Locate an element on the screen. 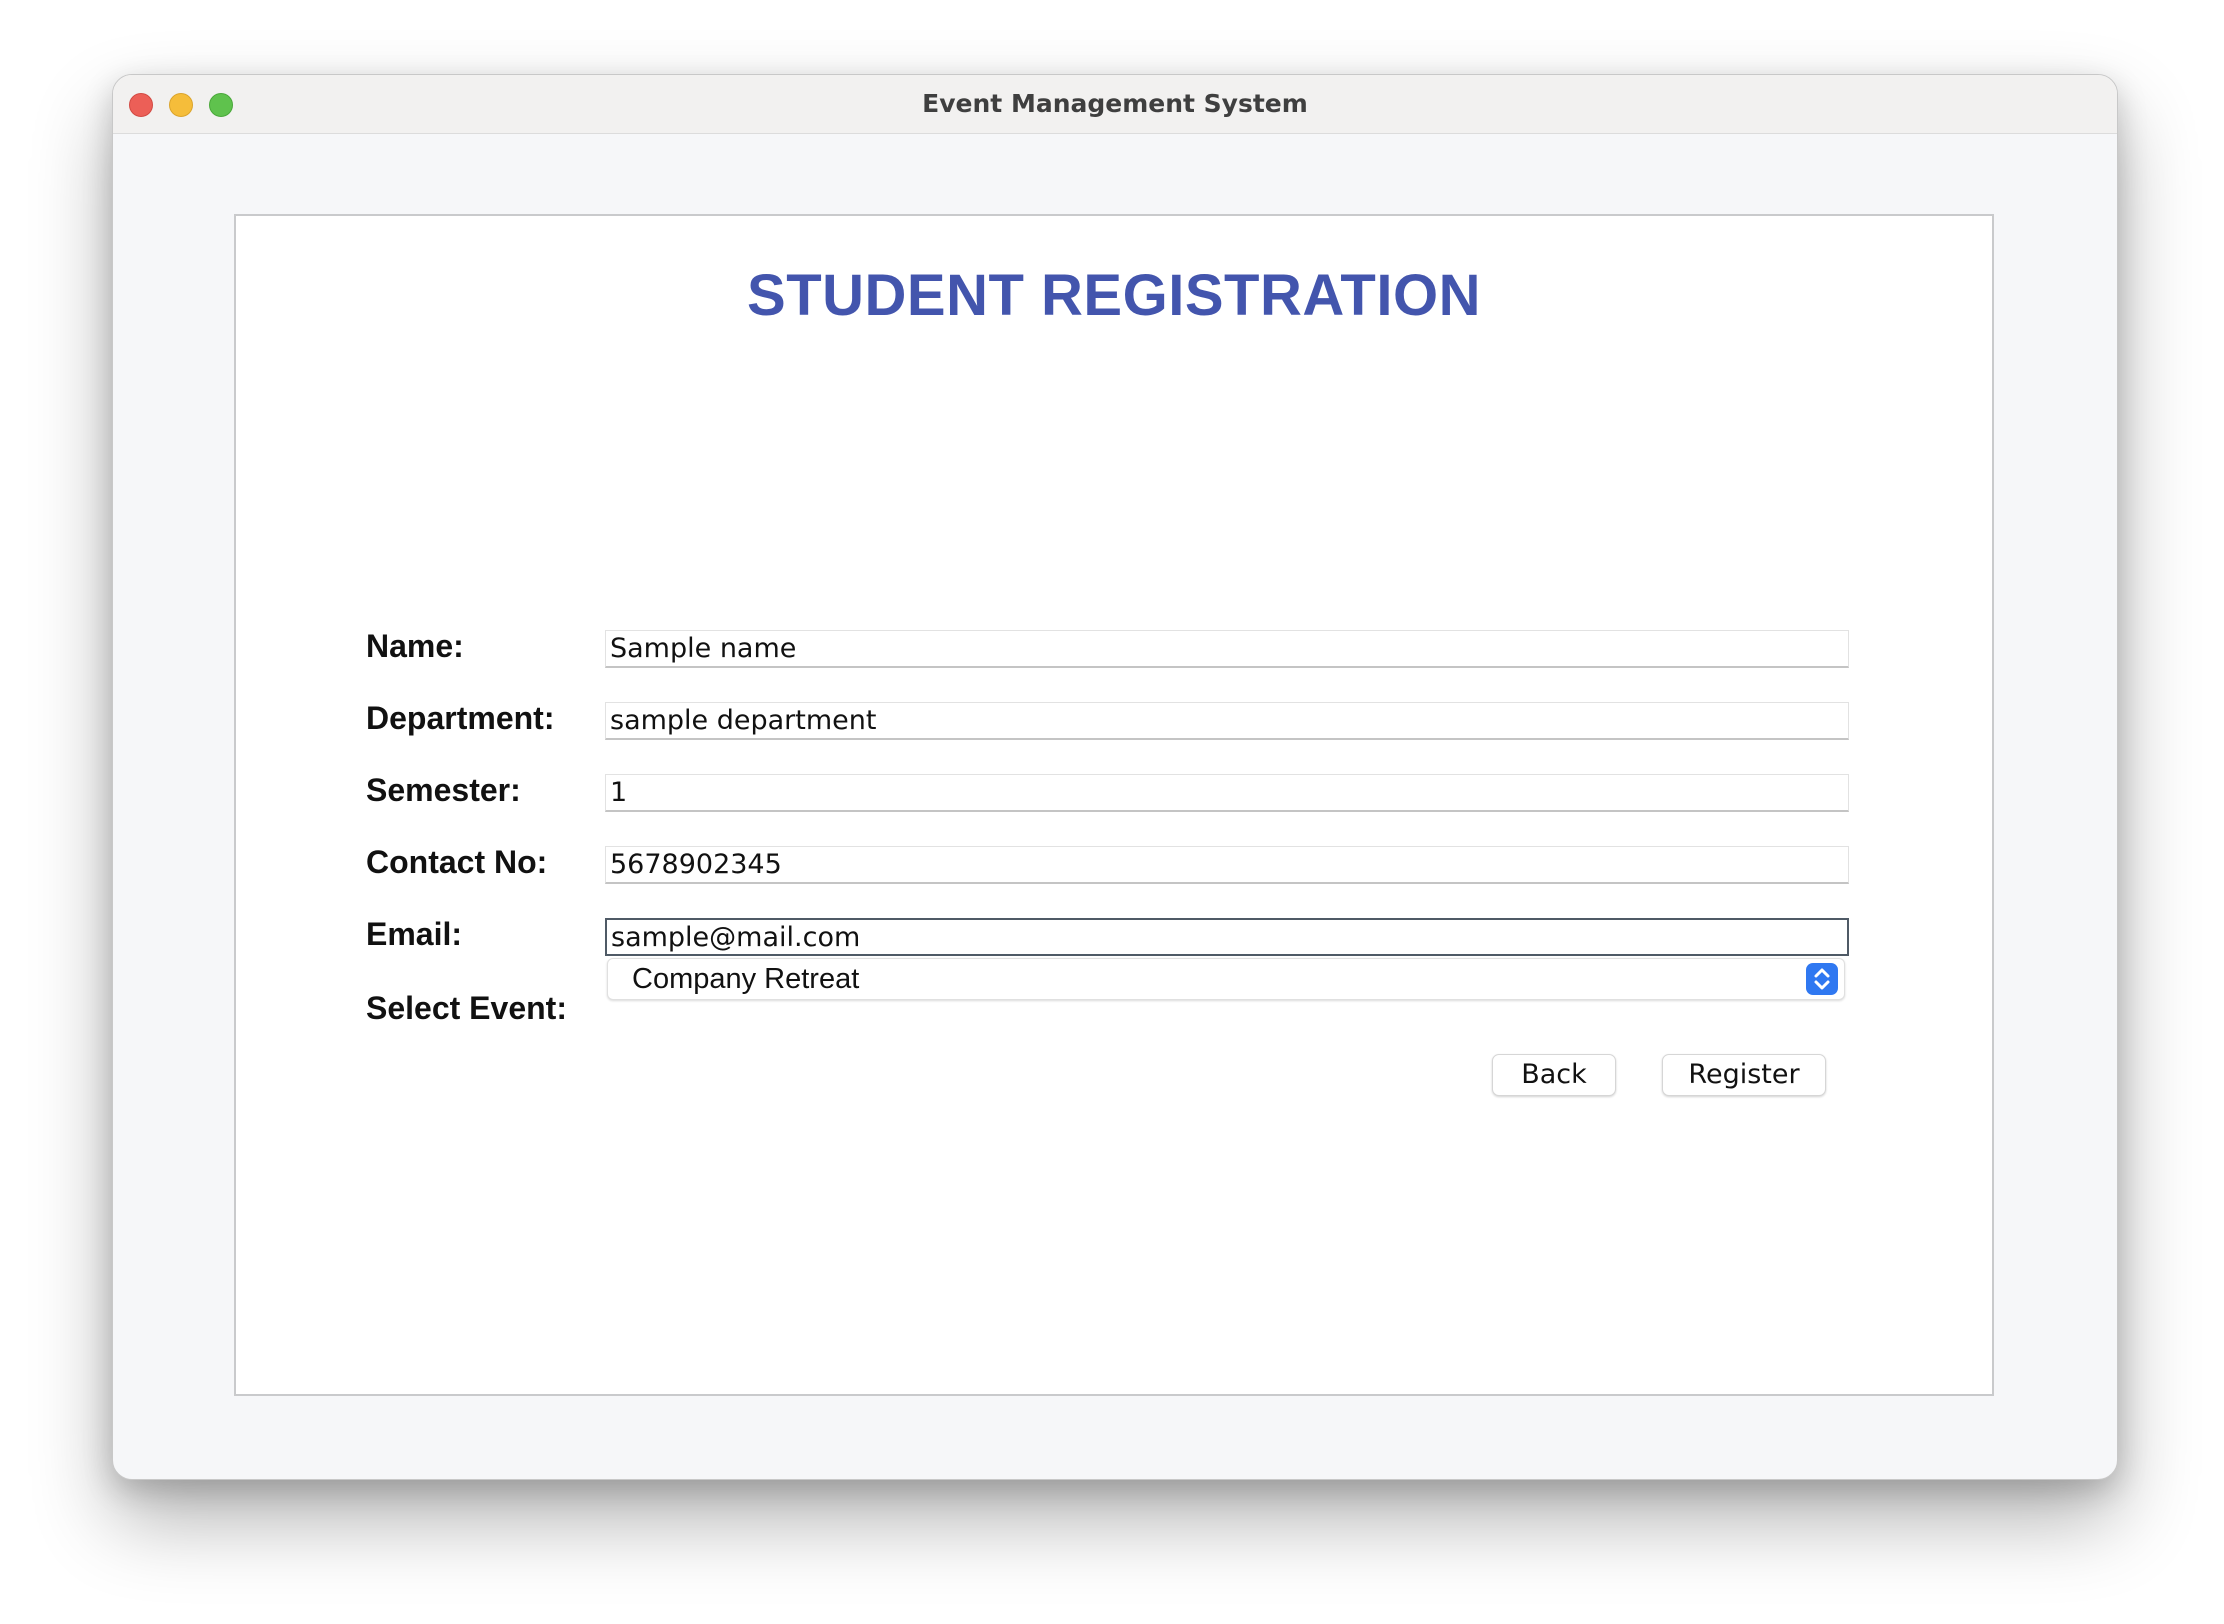  email-field is located at coordinates (1227, 937).